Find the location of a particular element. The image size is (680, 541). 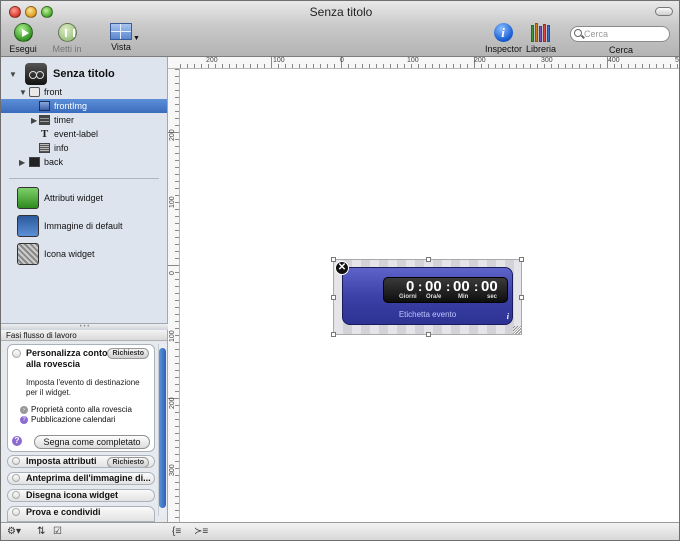

view-button: Vista is located at coordinates (121, 37).